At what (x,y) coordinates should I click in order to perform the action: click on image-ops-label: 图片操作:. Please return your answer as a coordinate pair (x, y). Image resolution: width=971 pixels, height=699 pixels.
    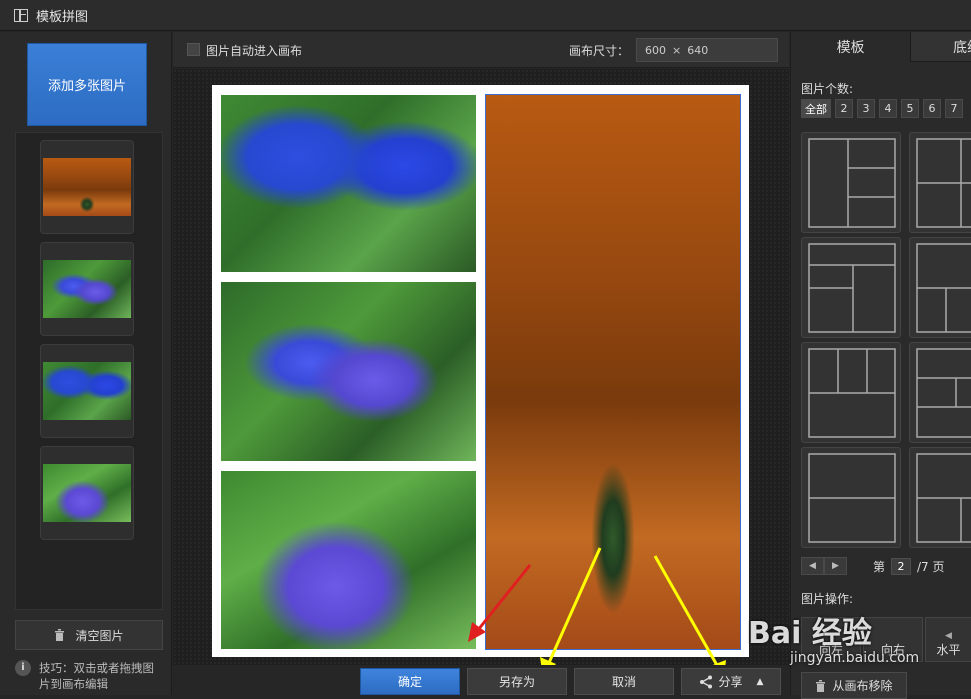
    Looking at the image, I should click on (827, 599).